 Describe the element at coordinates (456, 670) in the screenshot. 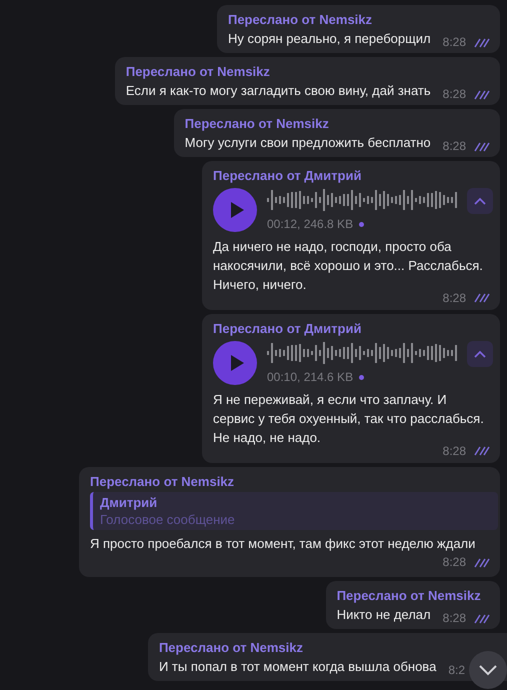

I see `message-time: 8:2` at that location.